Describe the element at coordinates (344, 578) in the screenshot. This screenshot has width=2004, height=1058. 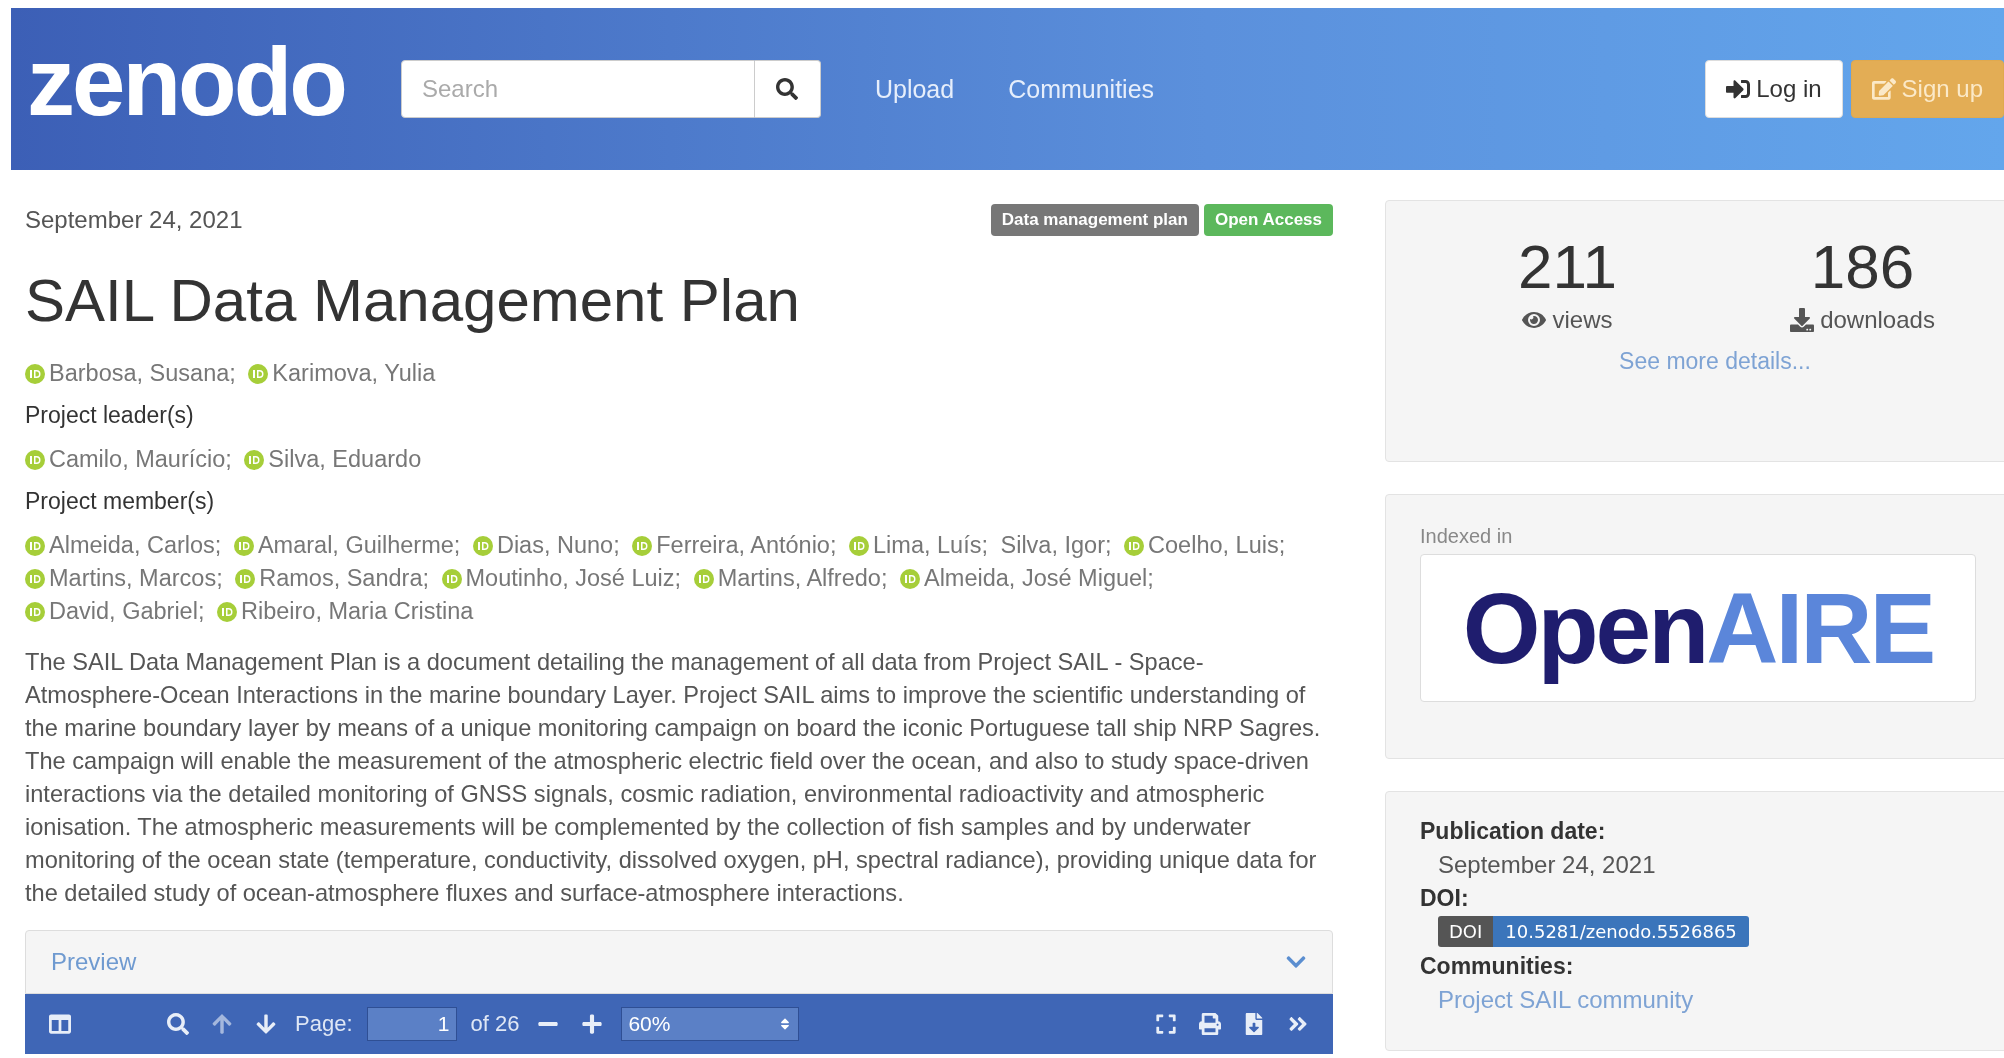
I see `author-link: Ramos, Sandra;` at that location.